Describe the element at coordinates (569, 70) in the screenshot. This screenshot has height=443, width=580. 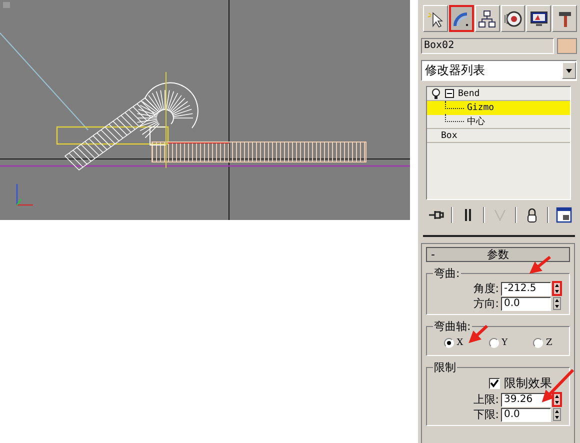
I see `dropdown-caret-icon` at that location.